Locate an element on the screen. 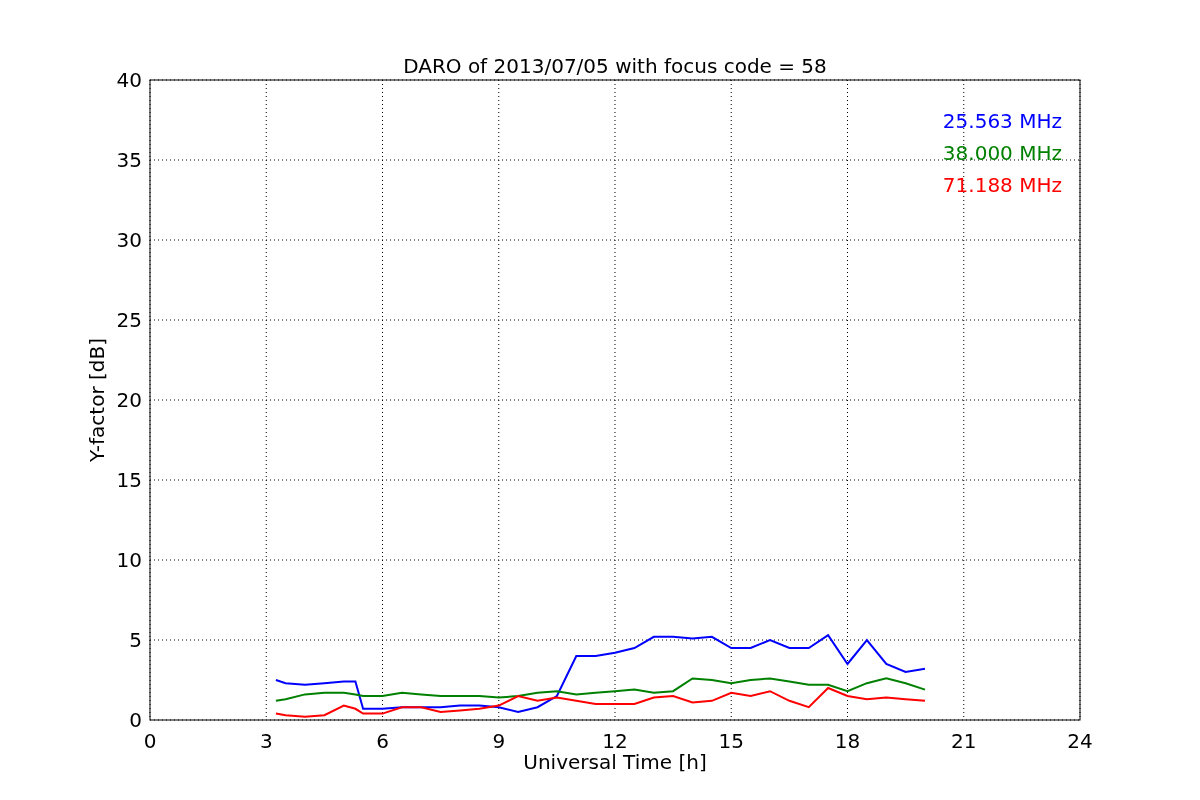 The image size is (1200, 800). axis-tick-label: 40 is located at coordinates (129, 80).